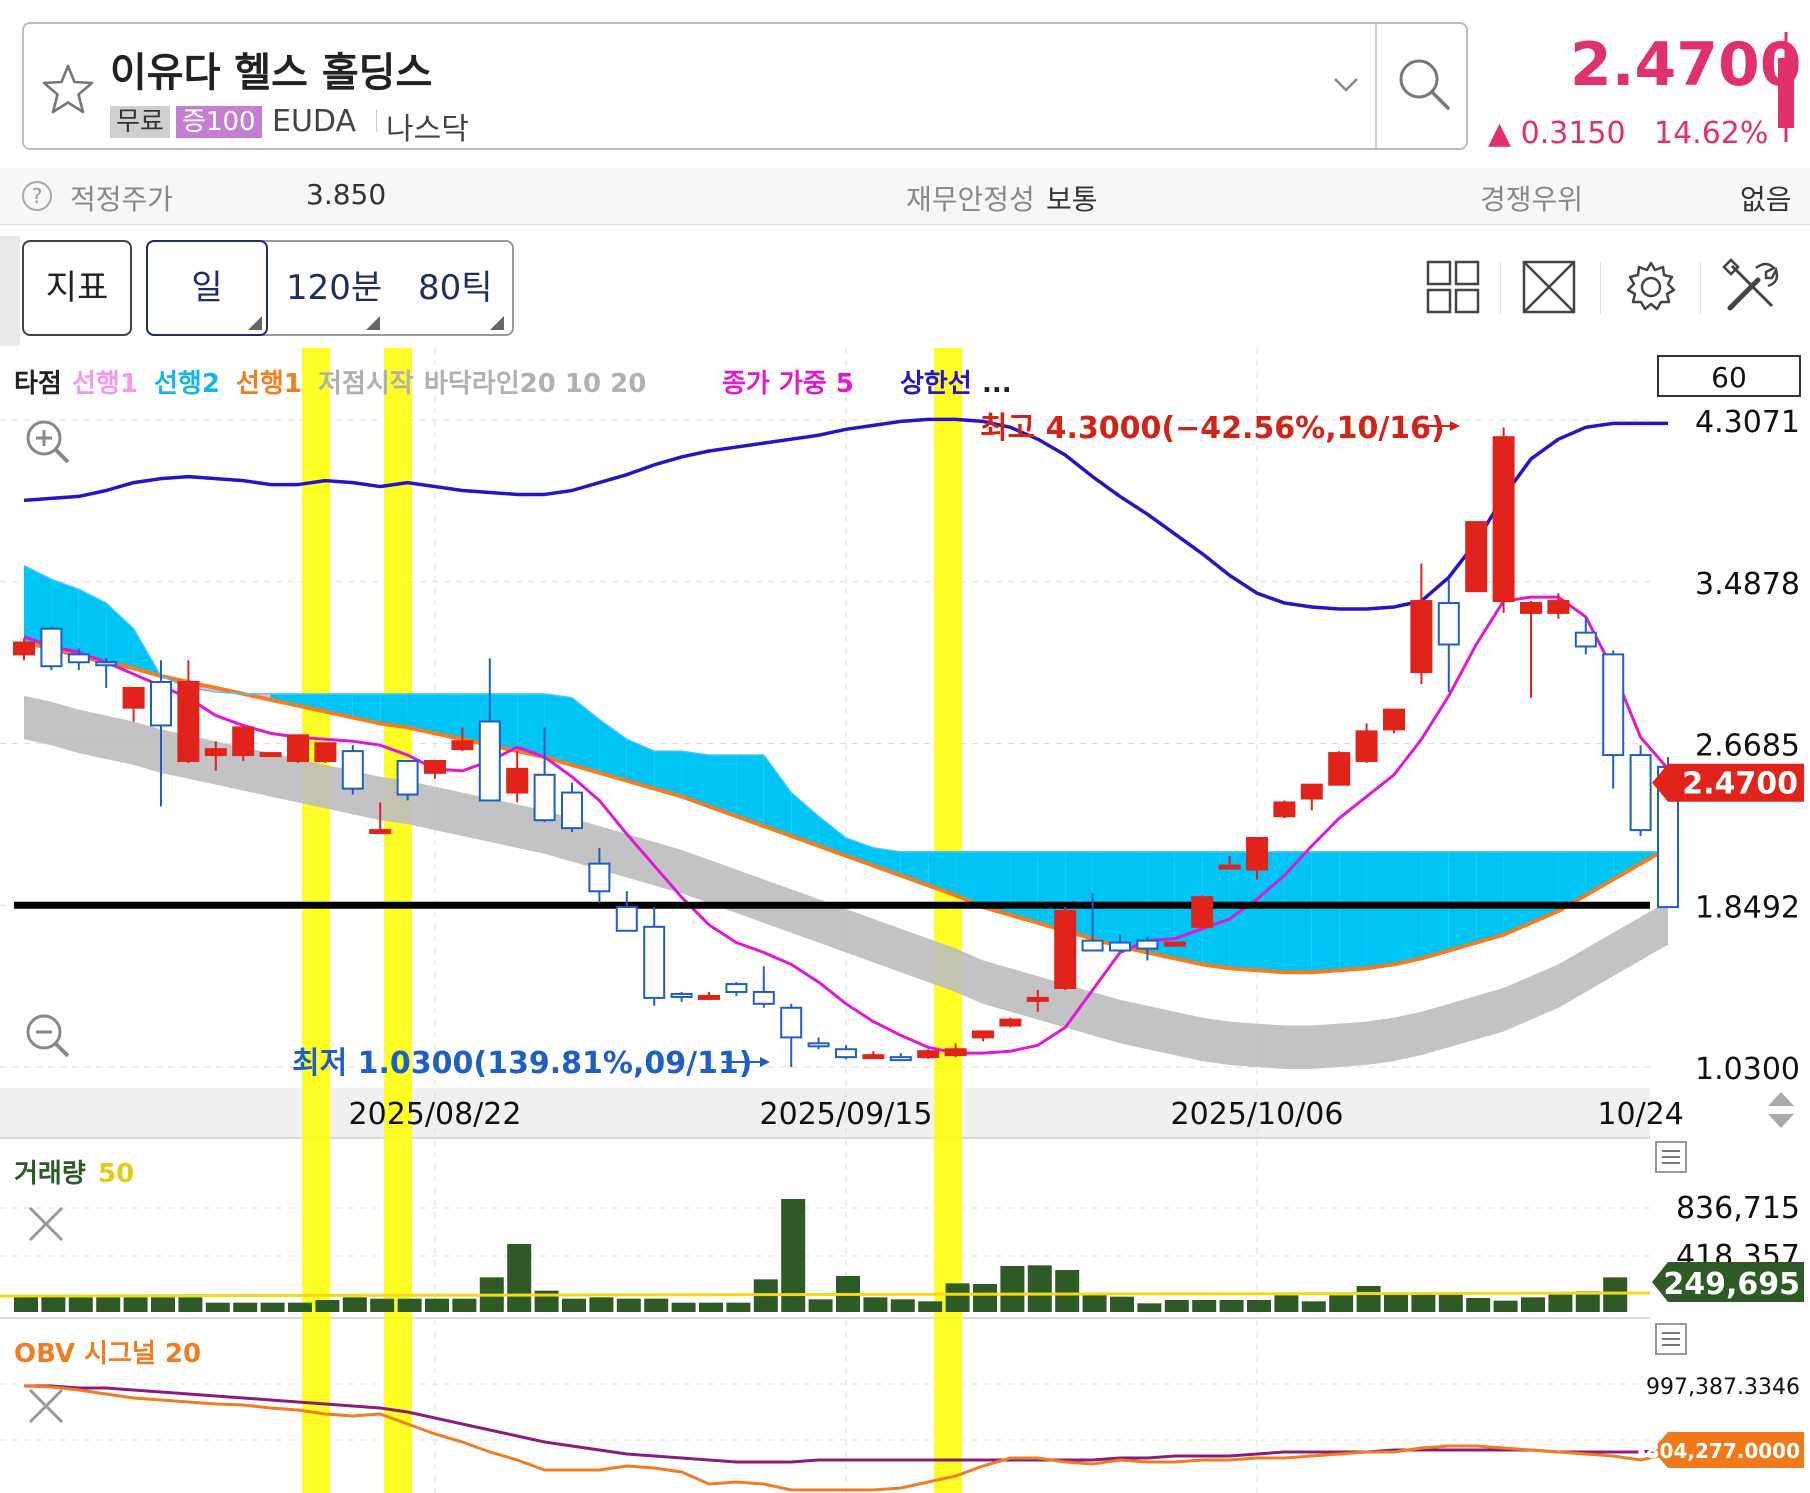 The height and width of the screenshot is (1493, 1810). I want to click on layout-grid-icon, so click(1453, 287).